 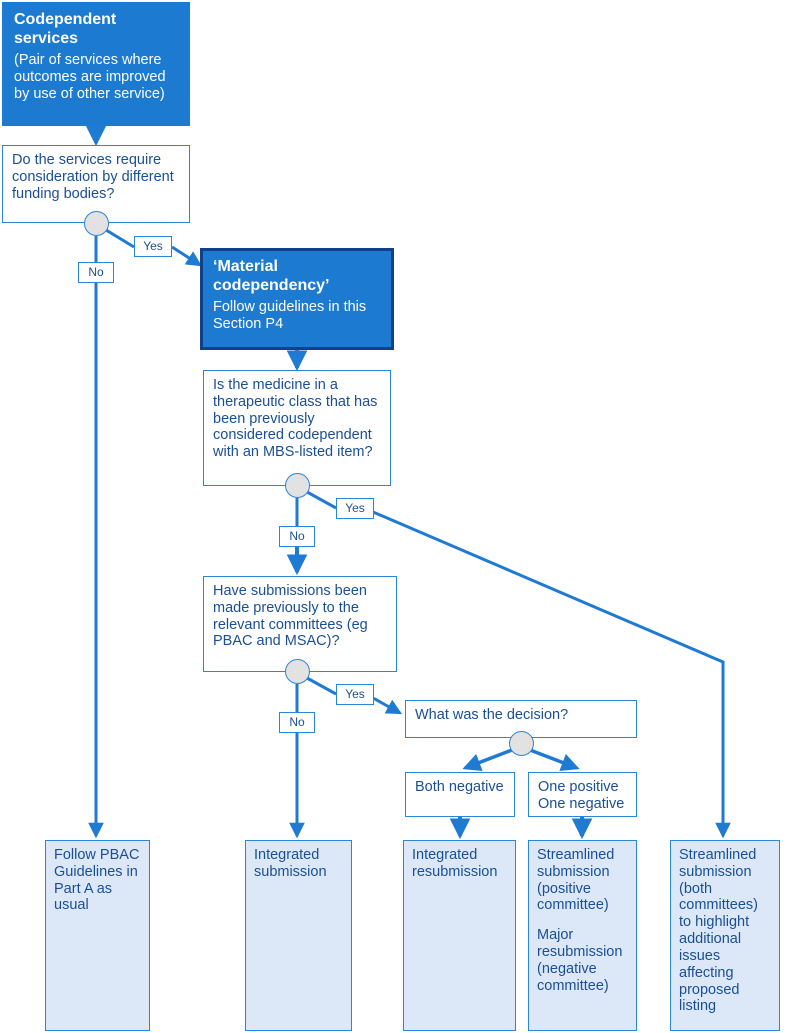 What do you see at coordinates (297, 671) in the screenshot?
I see `junction-previous-submissions` at bounding box center [297, 671].